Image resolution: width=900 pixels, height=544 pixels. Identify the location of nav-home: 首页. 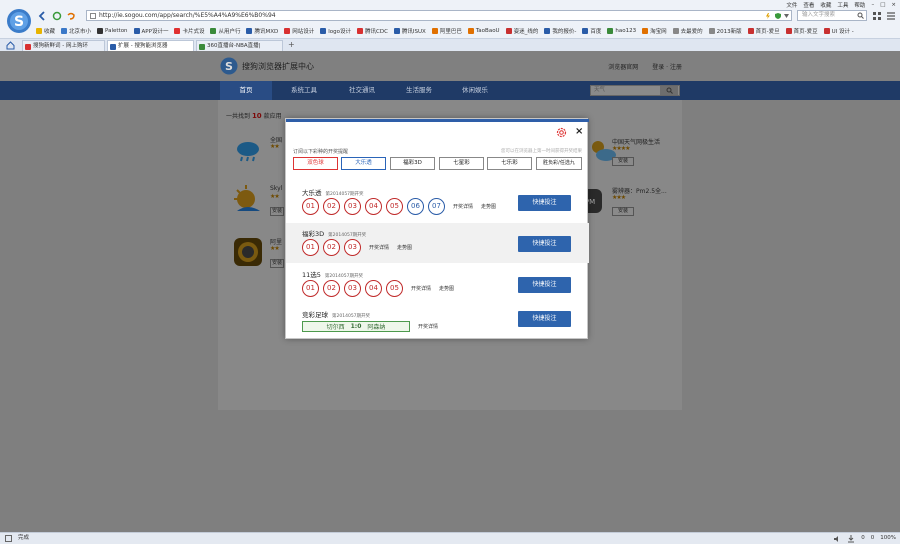
(246, 90).